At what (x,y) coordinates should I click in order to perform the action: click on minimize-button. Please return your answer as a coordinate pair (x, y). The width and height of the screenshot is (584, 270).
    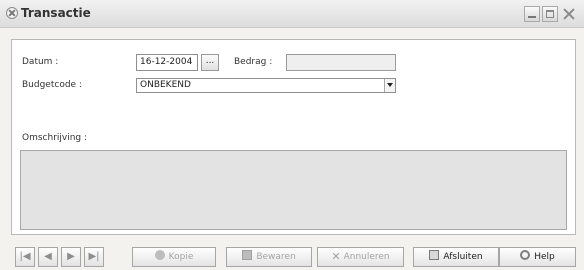
    Looking at the image, I should click on (532, 14).